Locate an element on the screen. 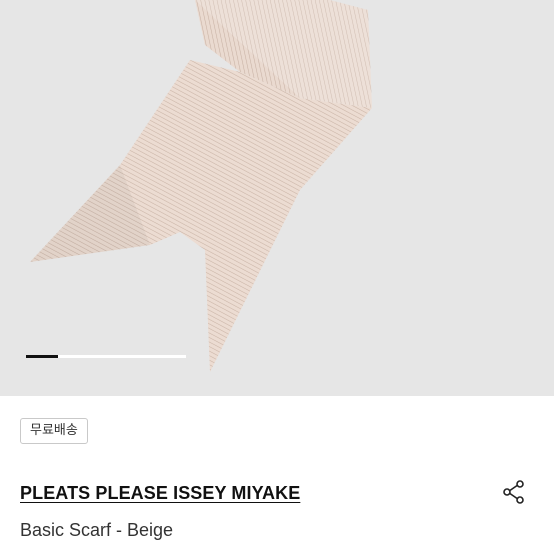 Image resolution: width=554 pixels, height=554 pixels. carousel-progress-track is located at coordinates (106, 356).